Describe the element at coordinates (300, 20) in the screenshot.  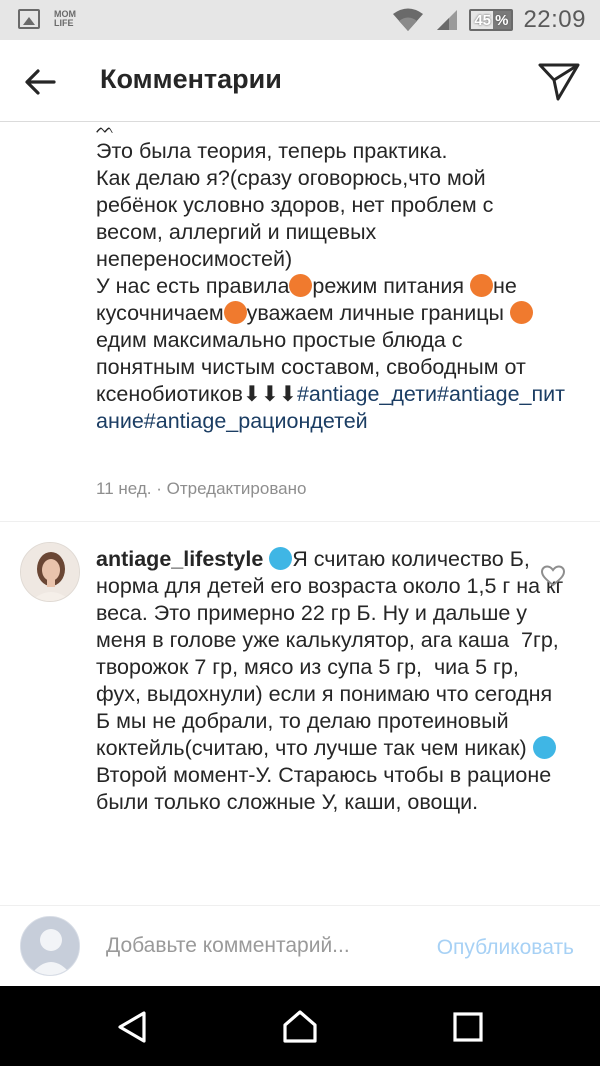
I see `status-bar: MOM LIFE 45 % 22:09` at that location.